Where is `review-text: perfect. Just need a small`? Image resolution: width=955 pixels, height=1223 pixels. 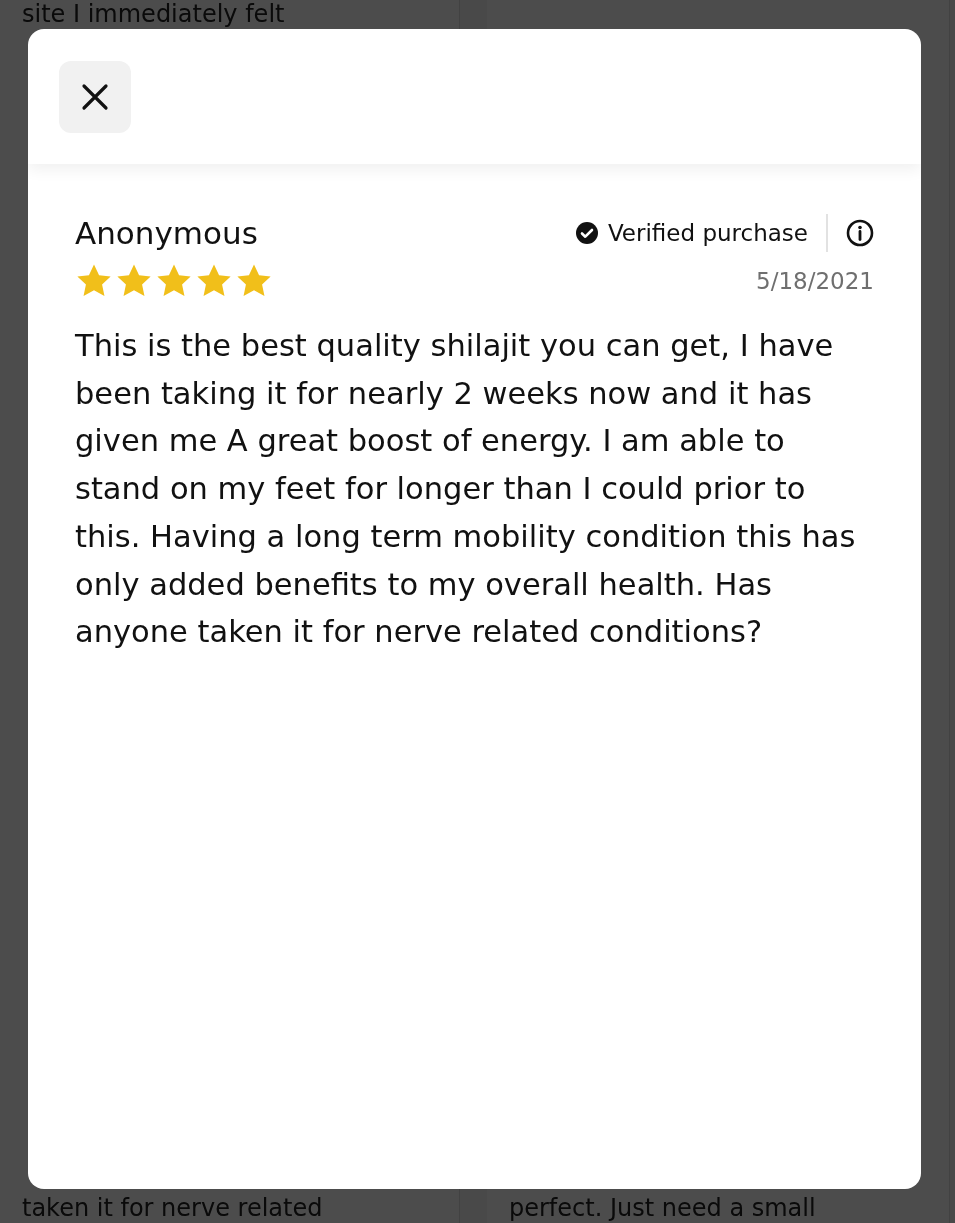
review-text: perfect. Just need a small is located at coordinates (663, 1208).